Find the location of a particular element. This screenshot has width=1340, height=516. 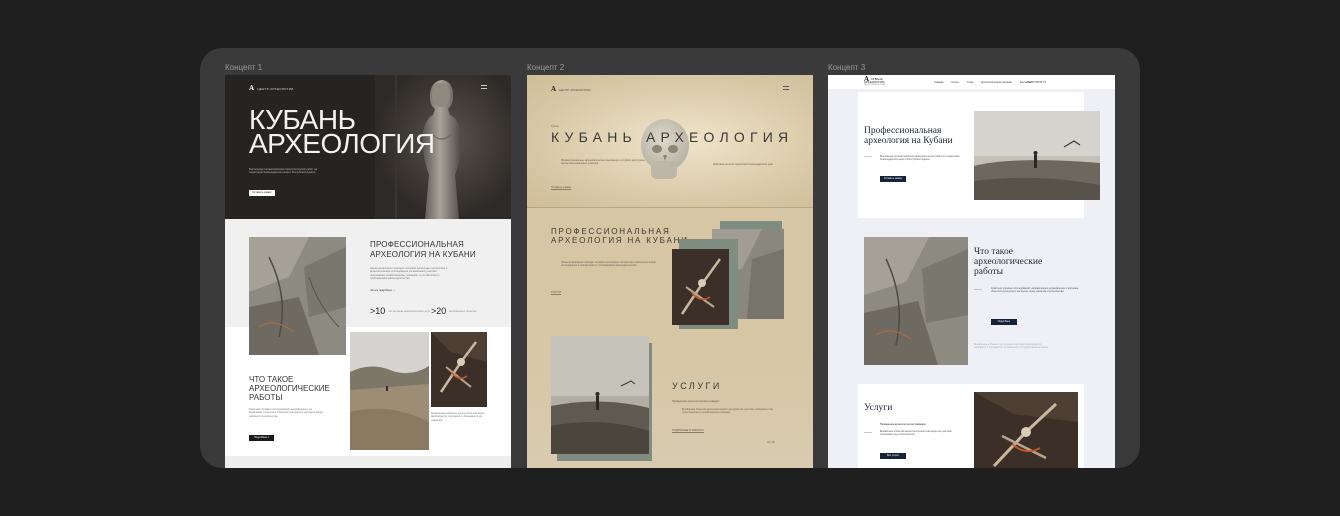

c1-logo: A ЦЕНТР АРХЕОЛОГИИ is located at coordinates (271, 88).